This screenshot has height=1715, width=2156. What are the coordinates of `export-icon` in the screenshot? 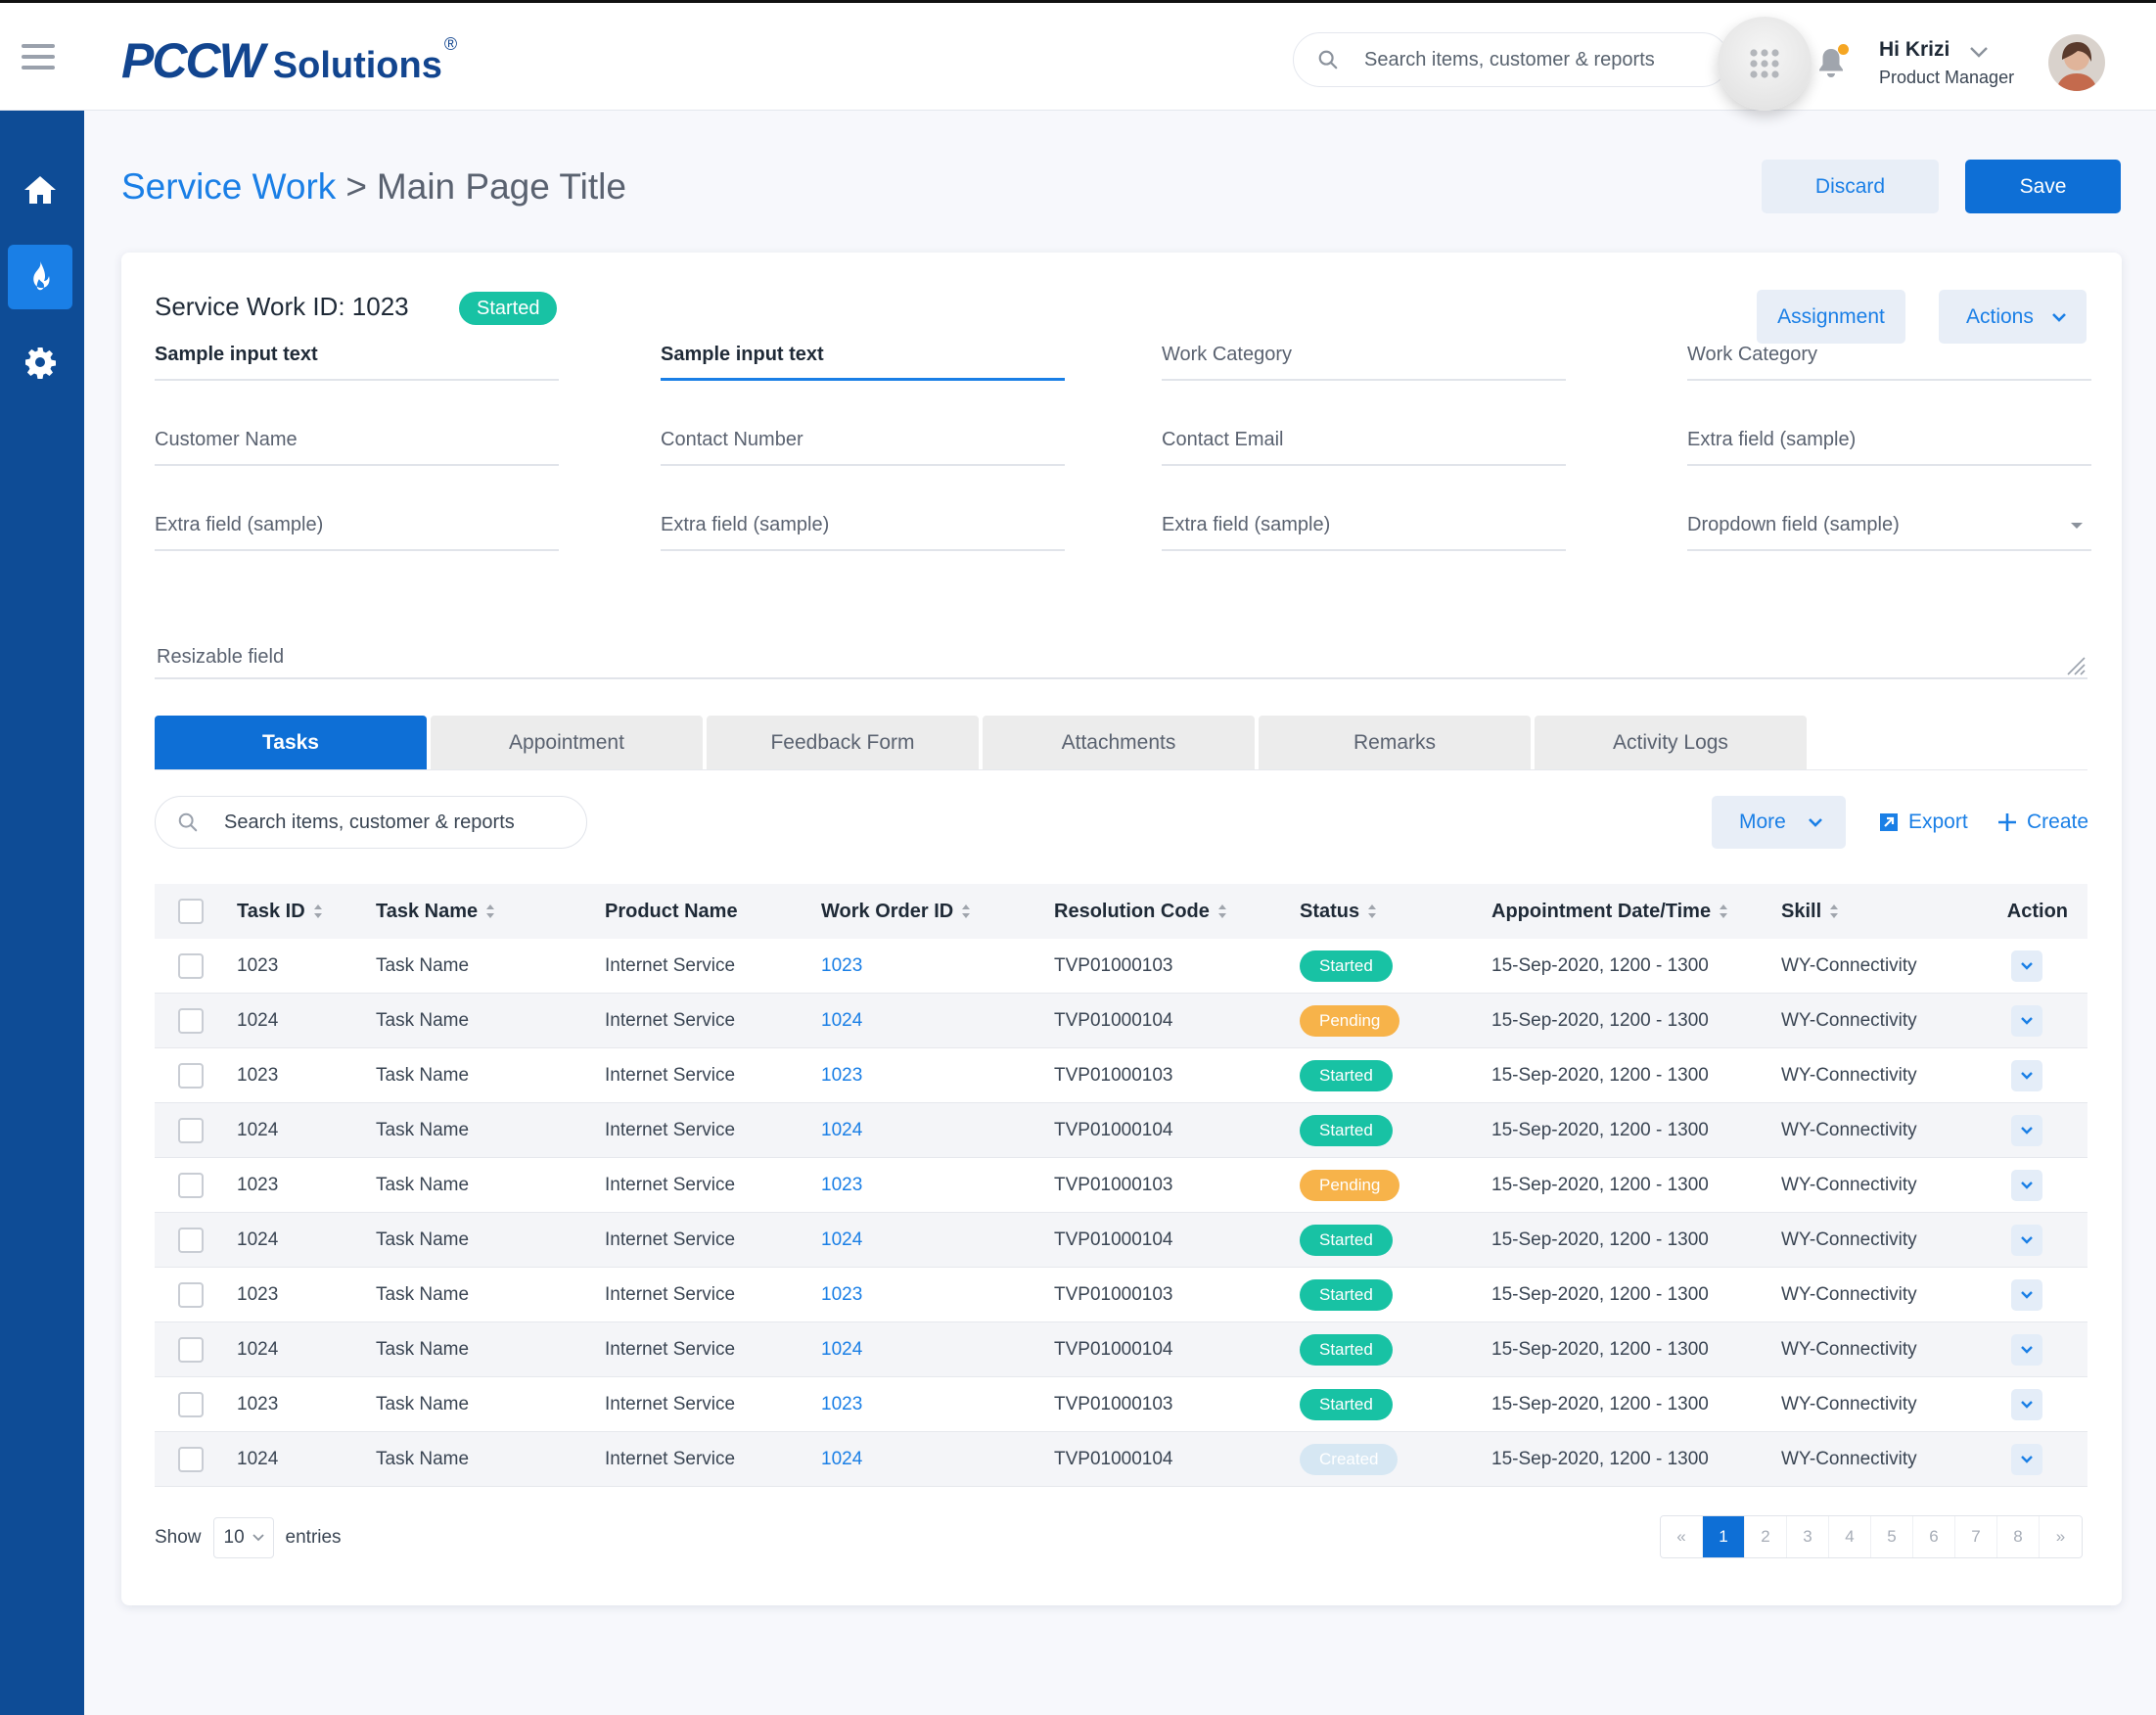 It's located at (1889, 822).